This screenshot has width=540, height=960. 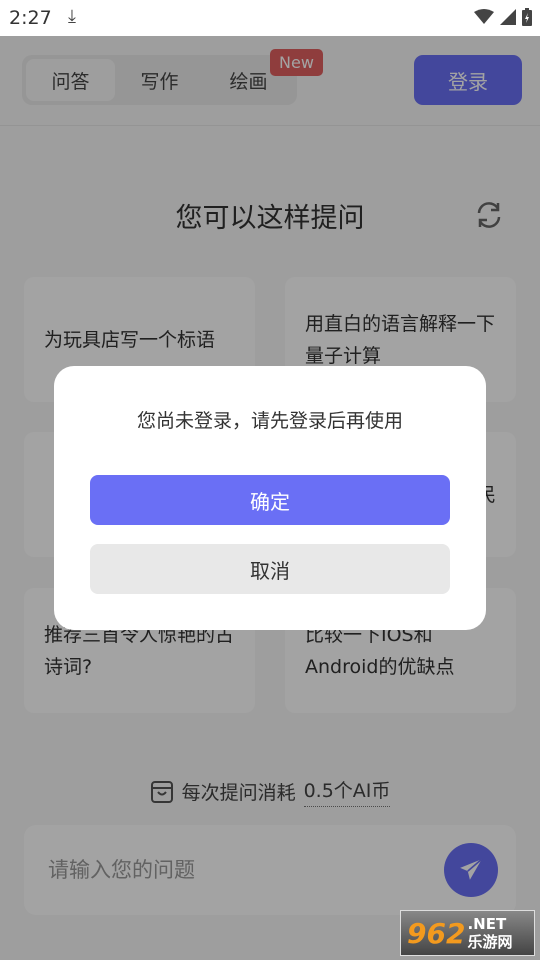 What do you see at coordinates (527, 17) in the screenshot?
I see `battery-icon` at bounding box center [527, 17].